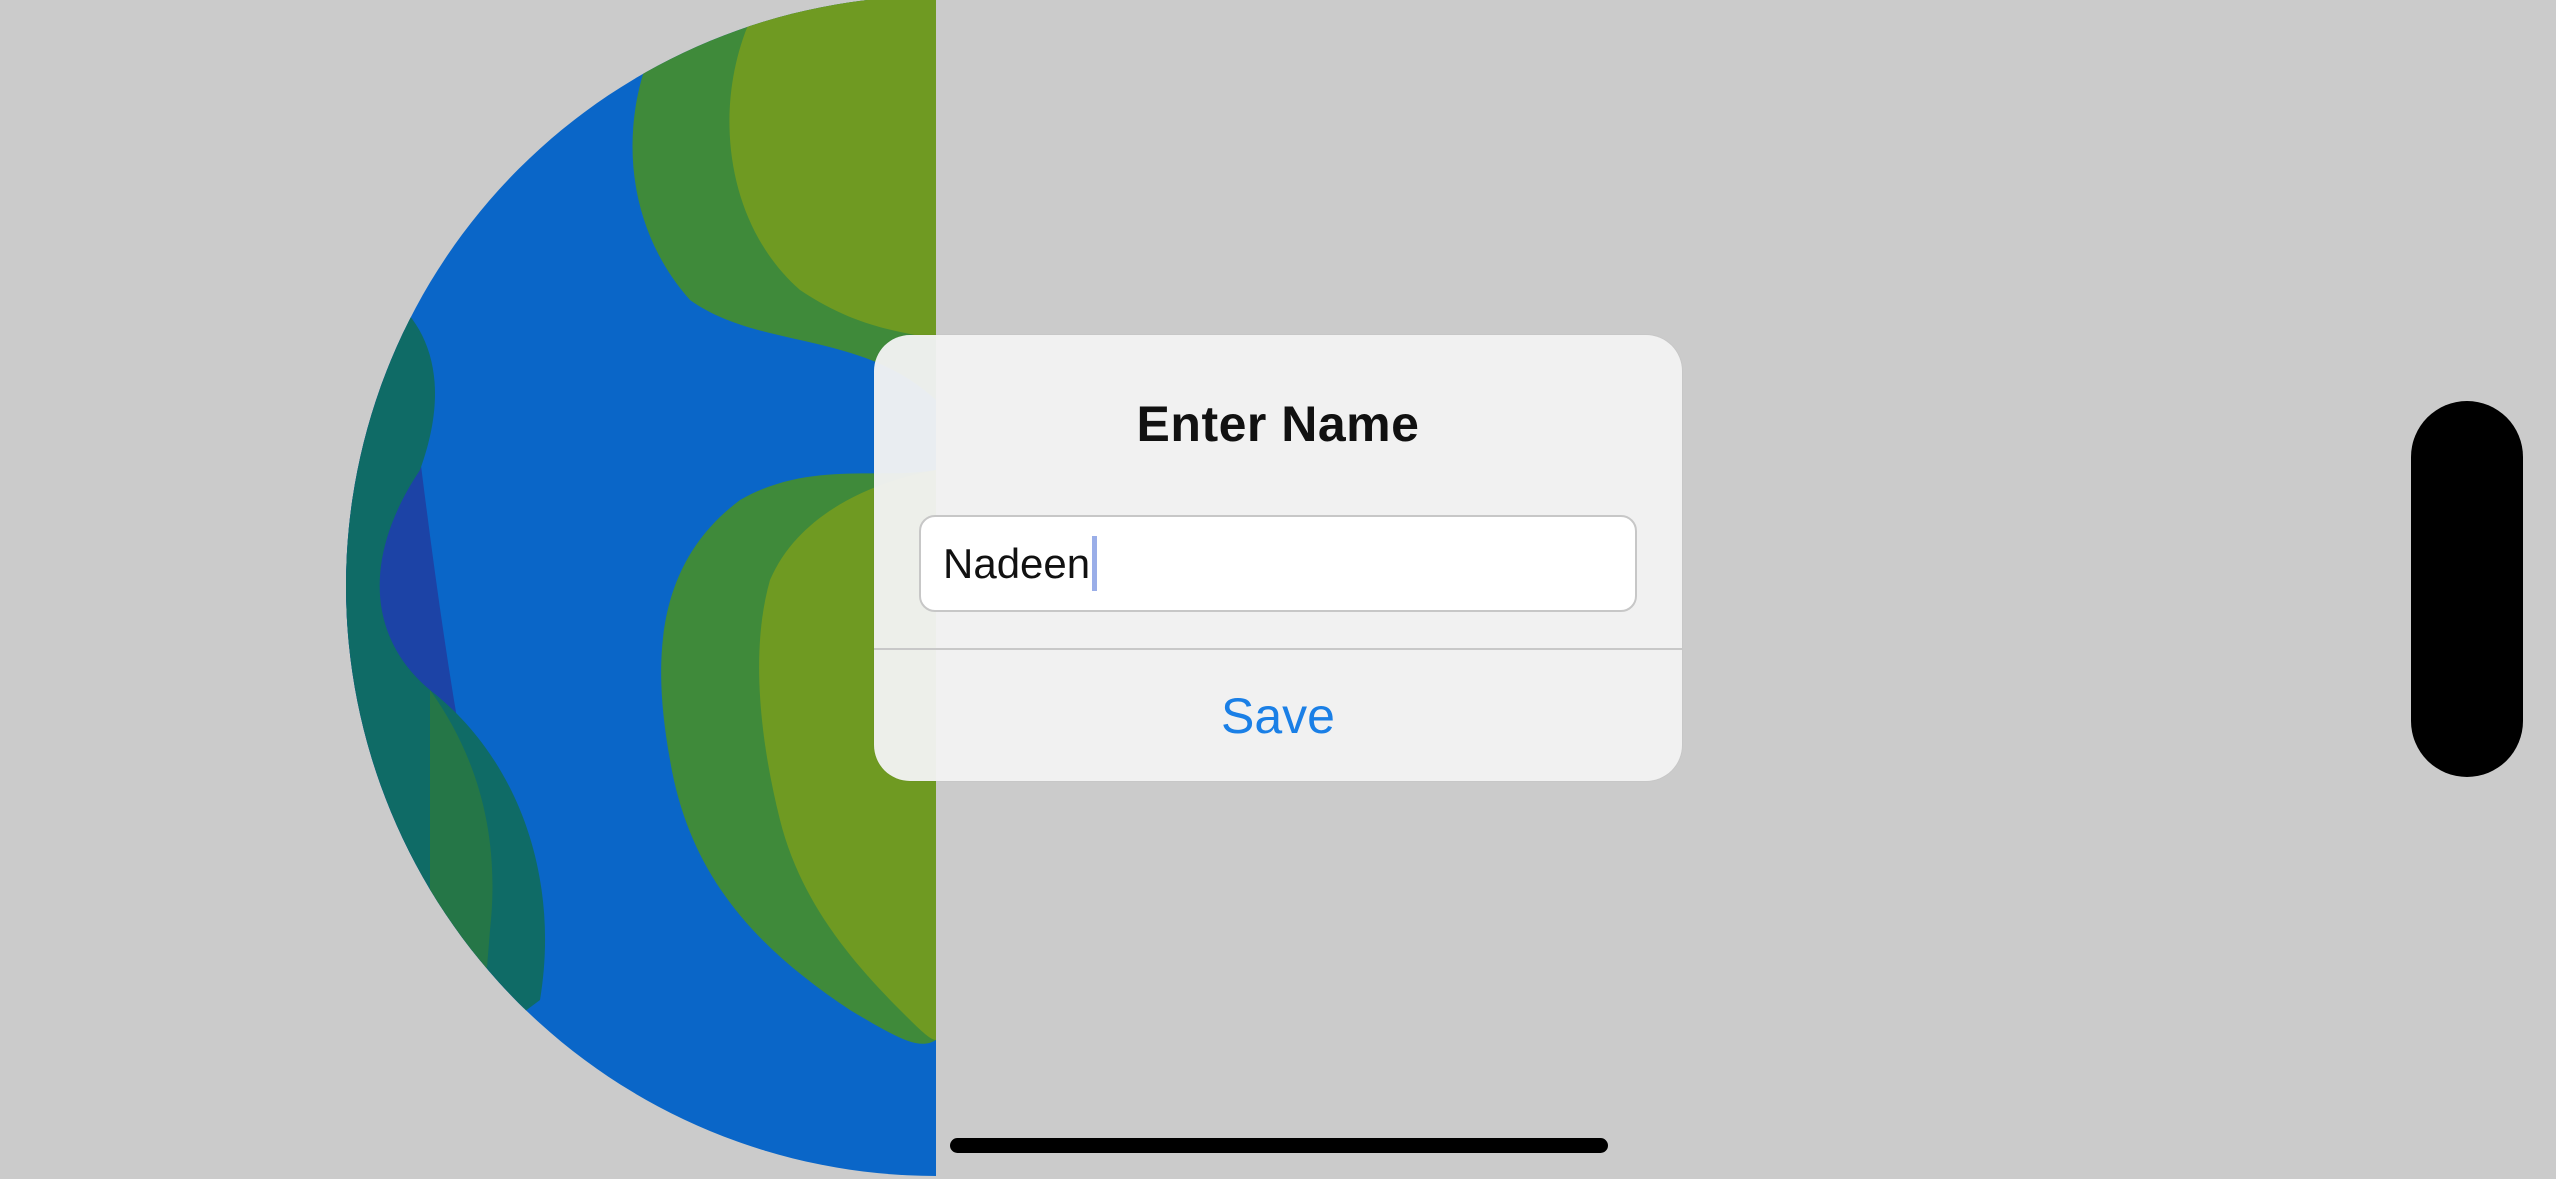 The width and height of the screenshot is (2556, 1179). Describe the element at coordinates (1095, 563) in the screenshot. I see `text-cursor` at that location.